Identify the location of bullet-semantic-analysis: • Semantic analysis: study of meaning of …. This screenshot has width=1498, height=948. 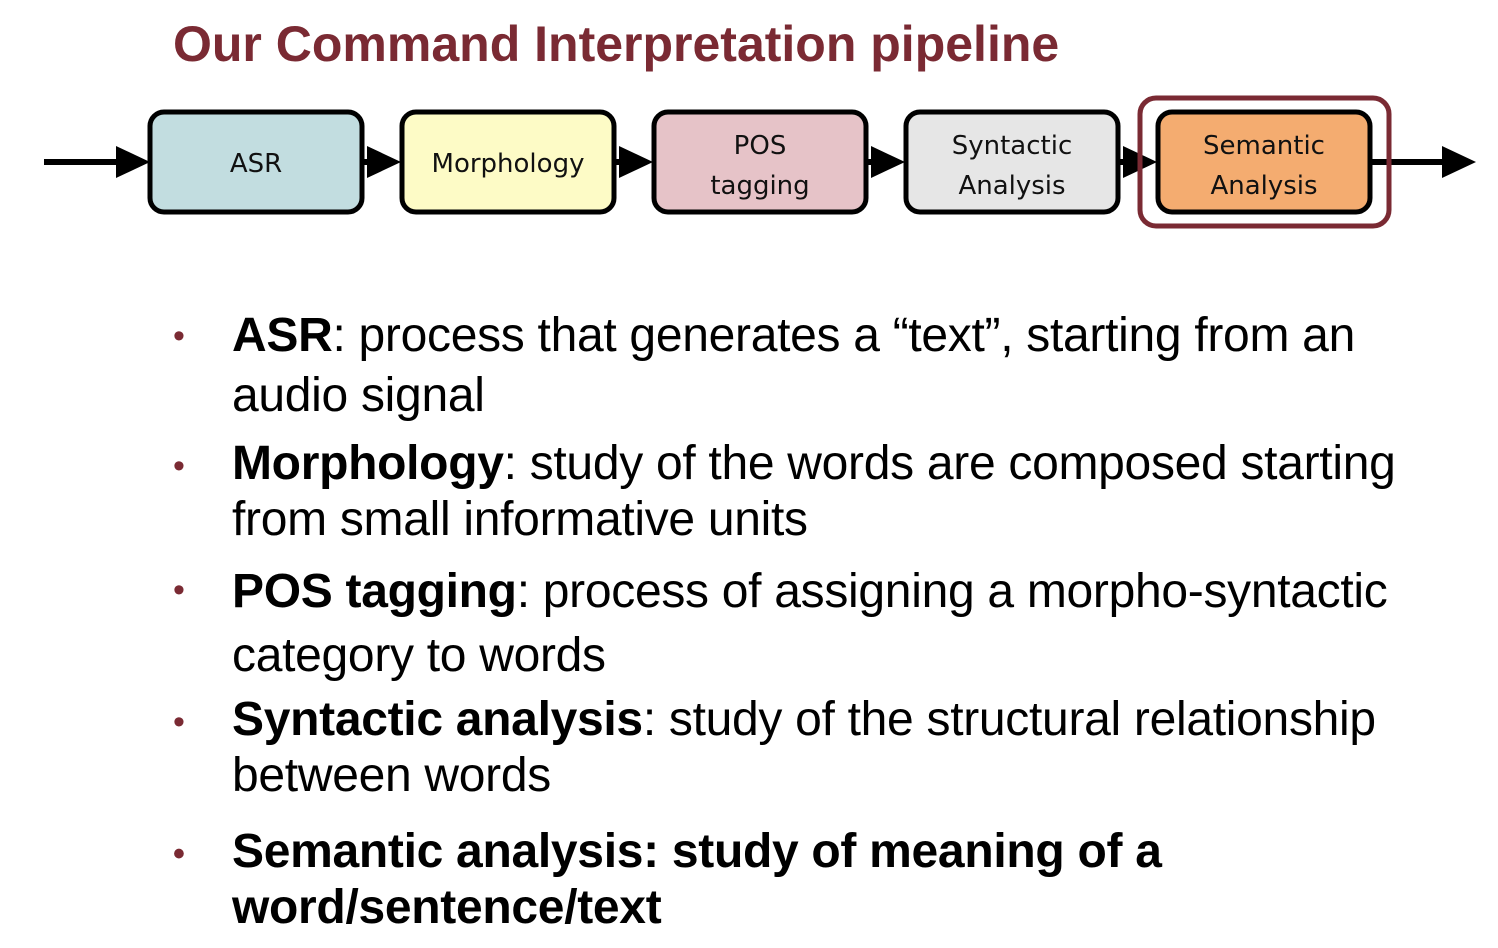
(702, 880).